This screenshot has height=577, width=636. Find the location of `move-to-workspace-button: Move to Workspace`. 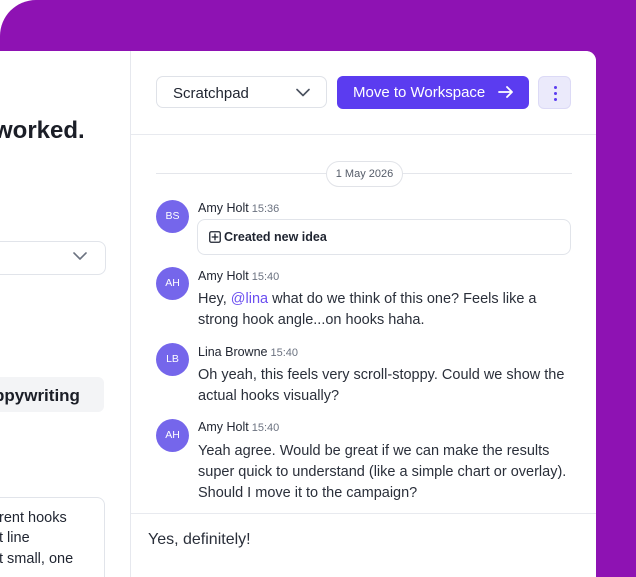

move-to-workspace-button: Move to Workspace is located at coordinates (433, 92).